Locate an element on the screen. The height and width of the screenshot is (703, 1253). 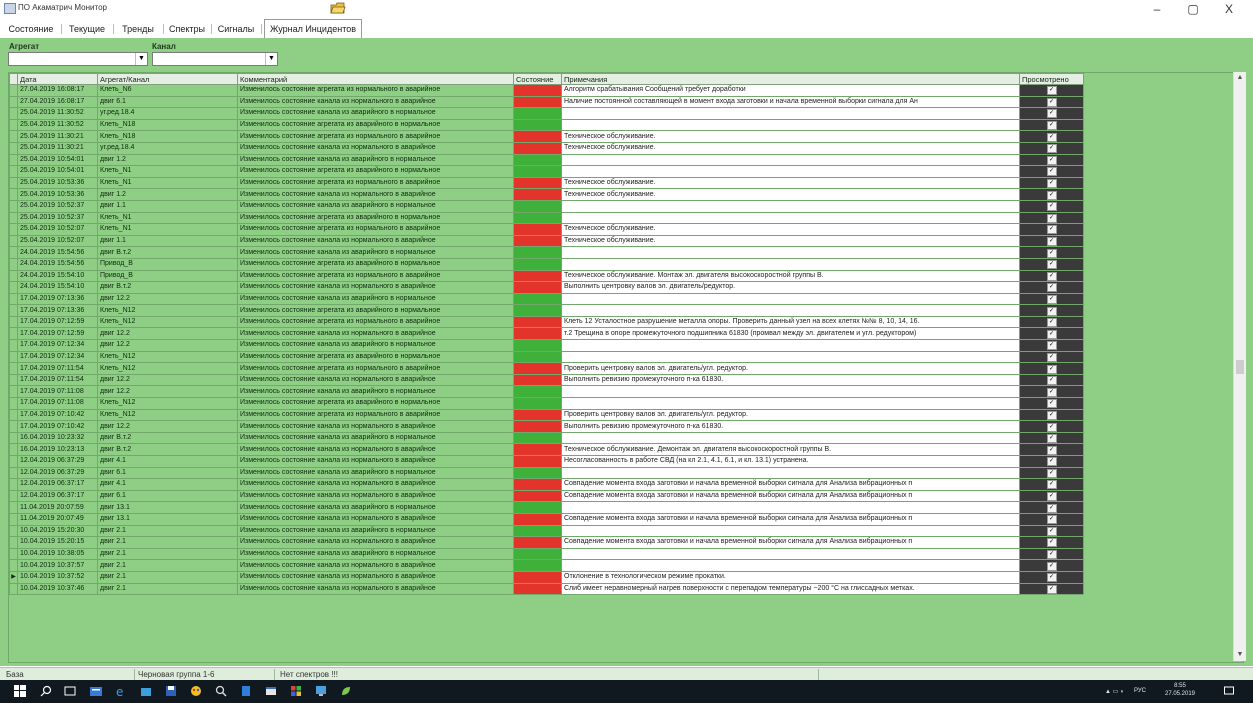
monitor-app-icon is located at coordinates (321, 691).